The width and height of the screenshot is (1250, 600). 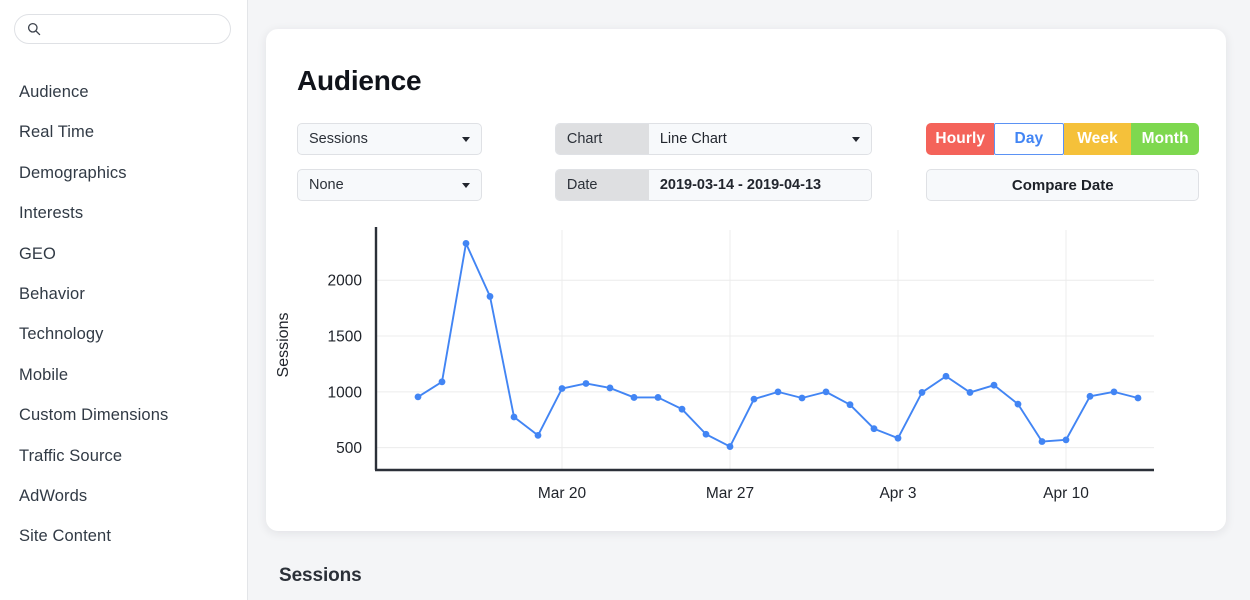 I want to click on date-range-group: Date 2019-03-14 - 2019-04-13, so click(x=713, y=185).